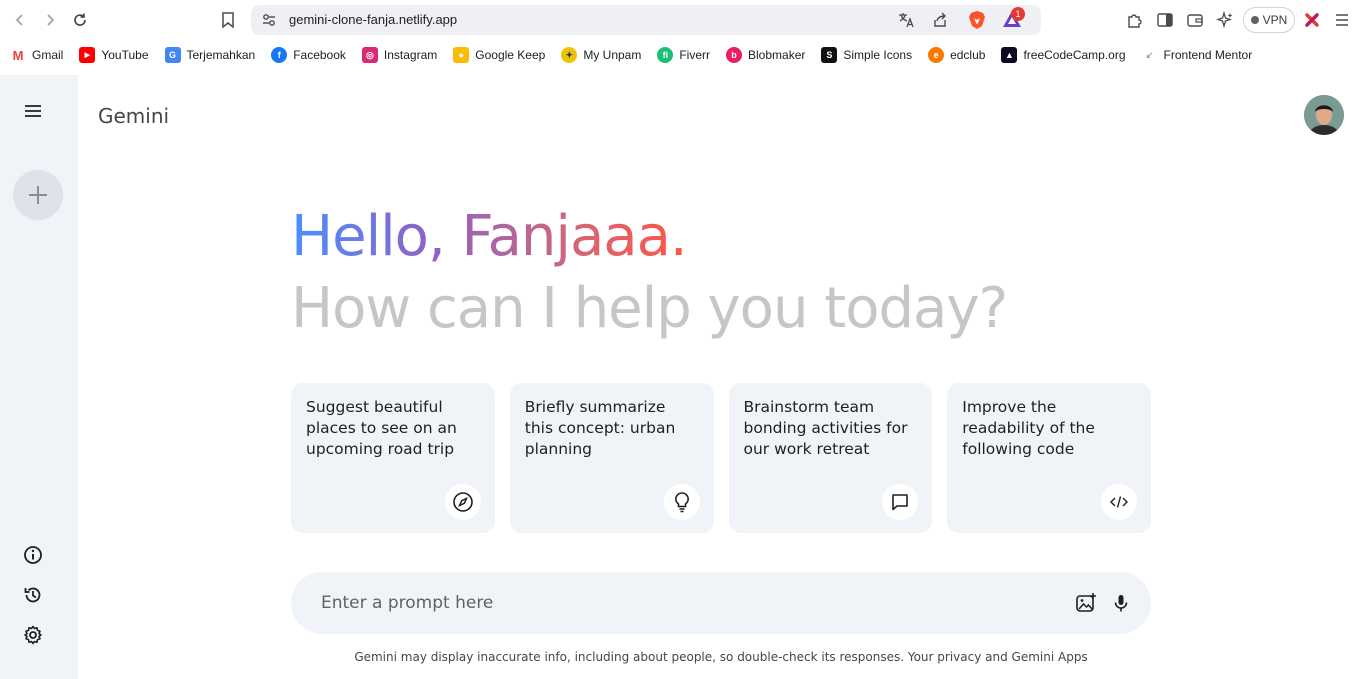 The height and width of the screenshot is (679, 1363). Describe the element at coordinates (228, 20) in the screenshot. I see `bookmark-page-icon` at that location.